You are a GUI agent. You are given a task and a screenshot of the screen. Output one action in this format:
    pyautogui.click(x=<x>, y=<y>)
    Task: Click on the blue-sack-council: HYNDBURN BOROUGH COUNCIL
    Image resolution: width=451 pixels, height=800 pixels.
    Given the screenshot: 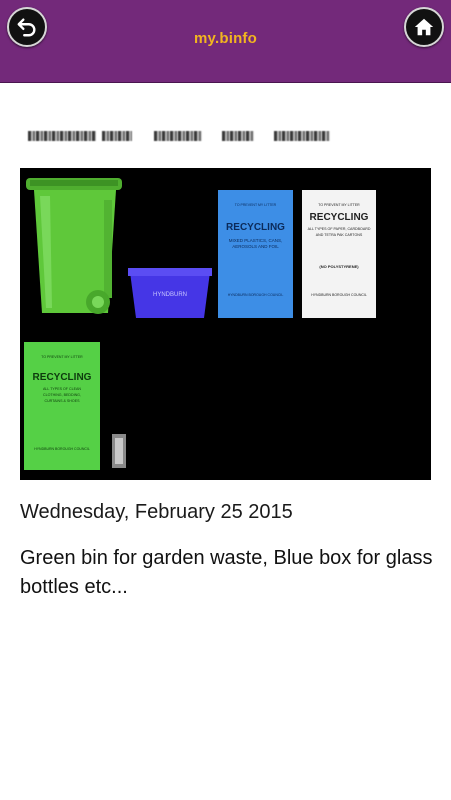 What is the action you would take?
    pyautogui.click(x=256, y=295)
    